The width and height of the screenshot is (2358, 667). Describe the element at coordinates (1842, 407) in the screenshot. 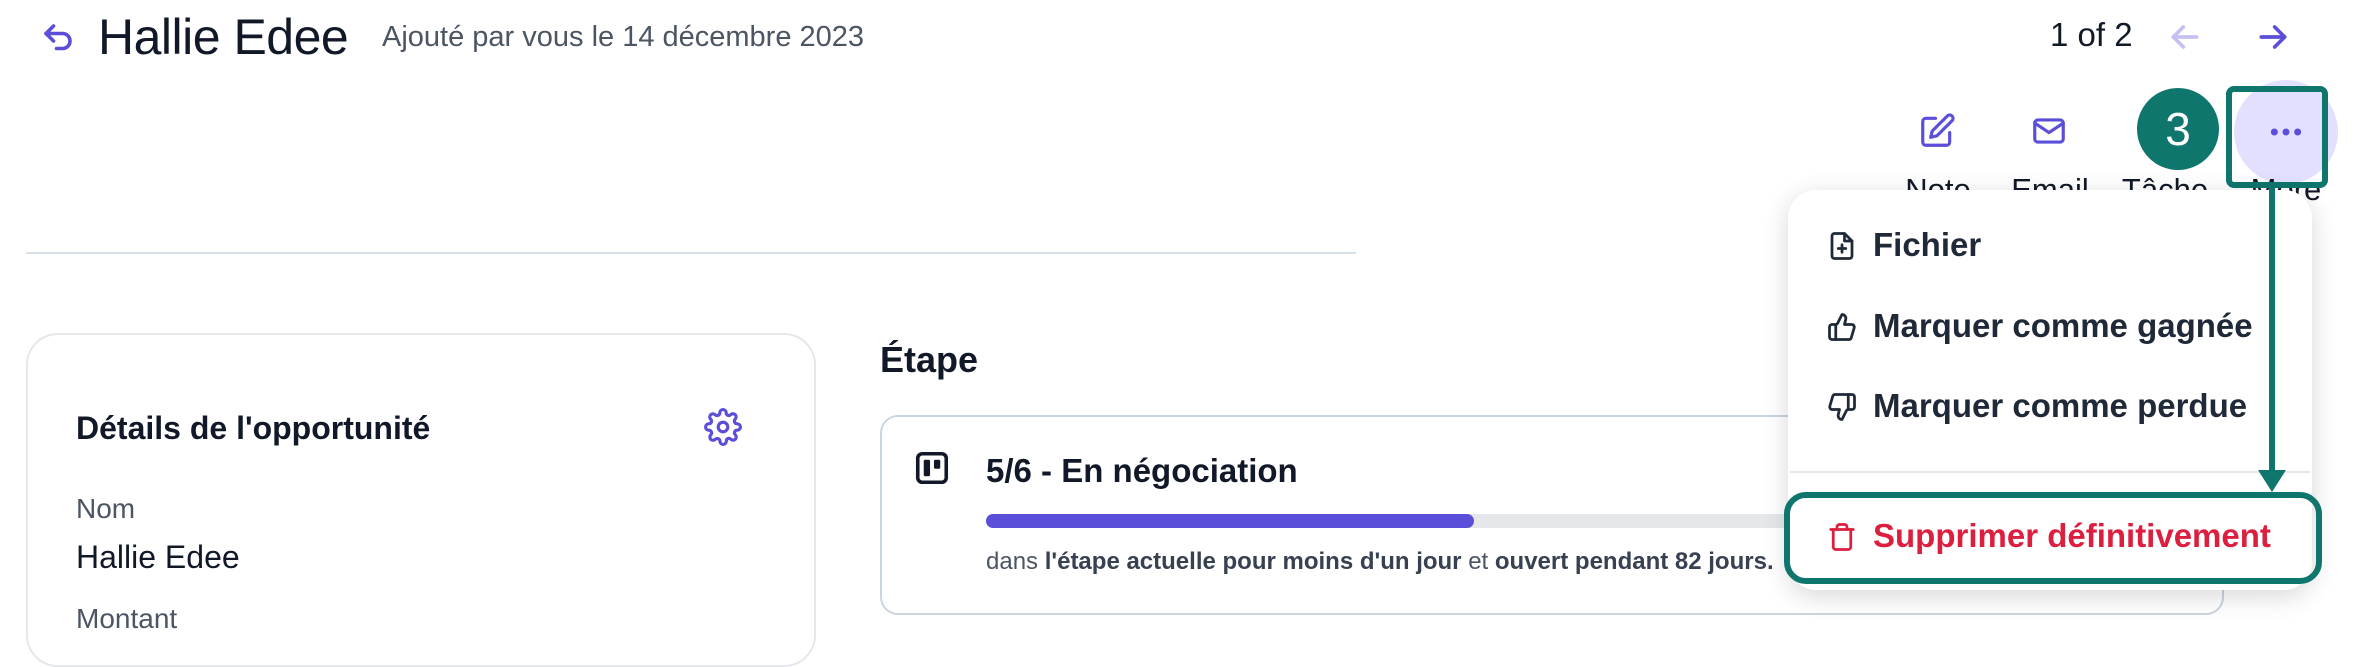

I see `thumbs-down-icon` at that location.